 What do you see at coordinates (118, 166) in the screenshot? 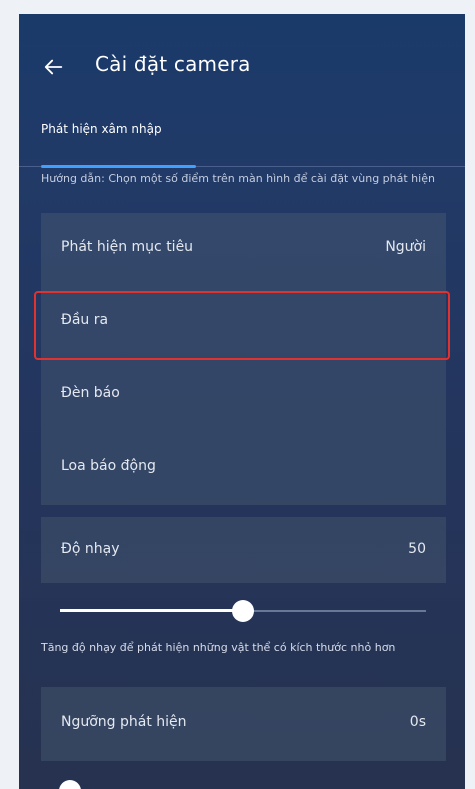
I see `tab-indicator` at bounding box center [118, 166].